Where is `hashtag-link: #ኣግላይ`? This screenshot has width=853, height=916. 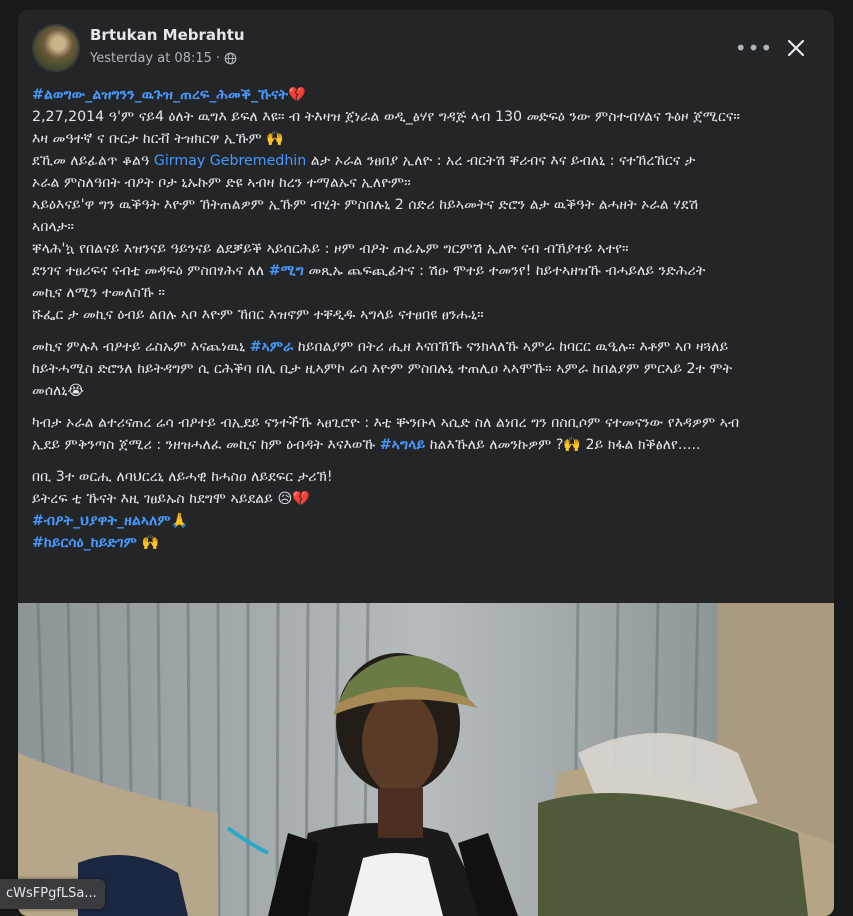
hashtag-link: #ኣግላይ is located at coordinates (402, 445).